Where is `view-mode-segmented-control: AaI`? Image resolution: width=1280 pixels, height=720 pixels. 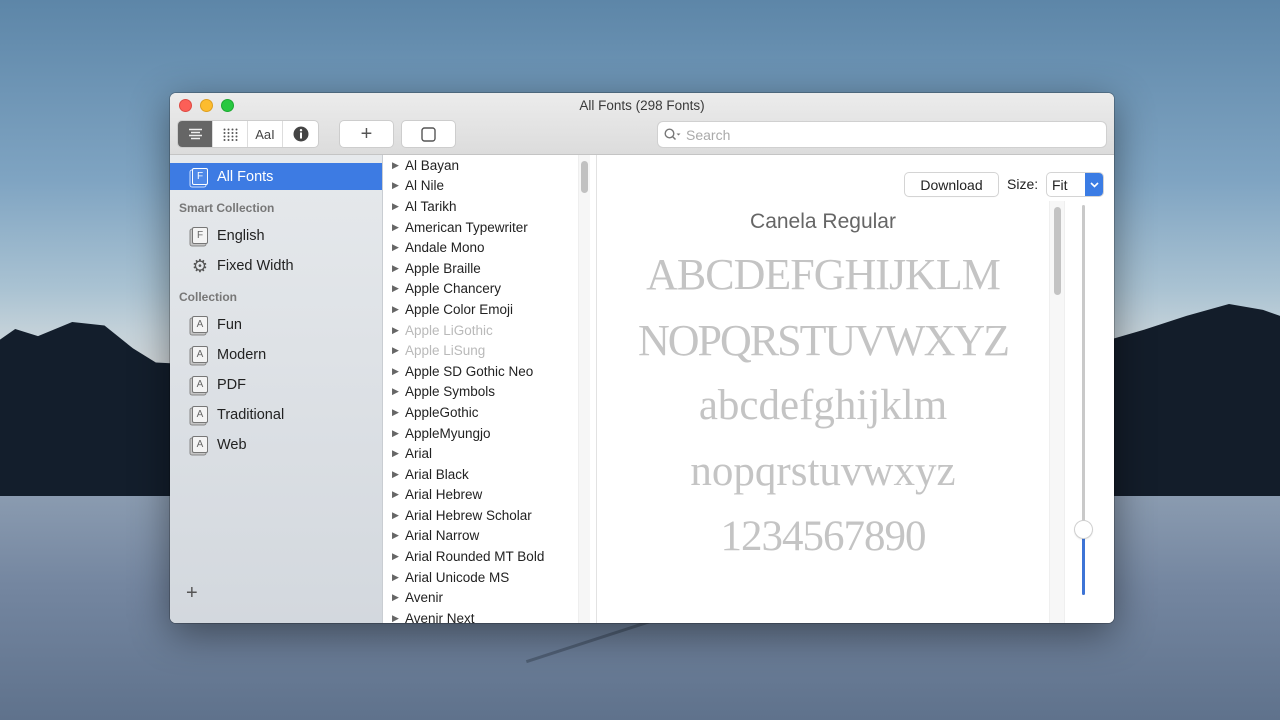
view-mode-segmented-control: AaI is located at coordinates (248, 134).